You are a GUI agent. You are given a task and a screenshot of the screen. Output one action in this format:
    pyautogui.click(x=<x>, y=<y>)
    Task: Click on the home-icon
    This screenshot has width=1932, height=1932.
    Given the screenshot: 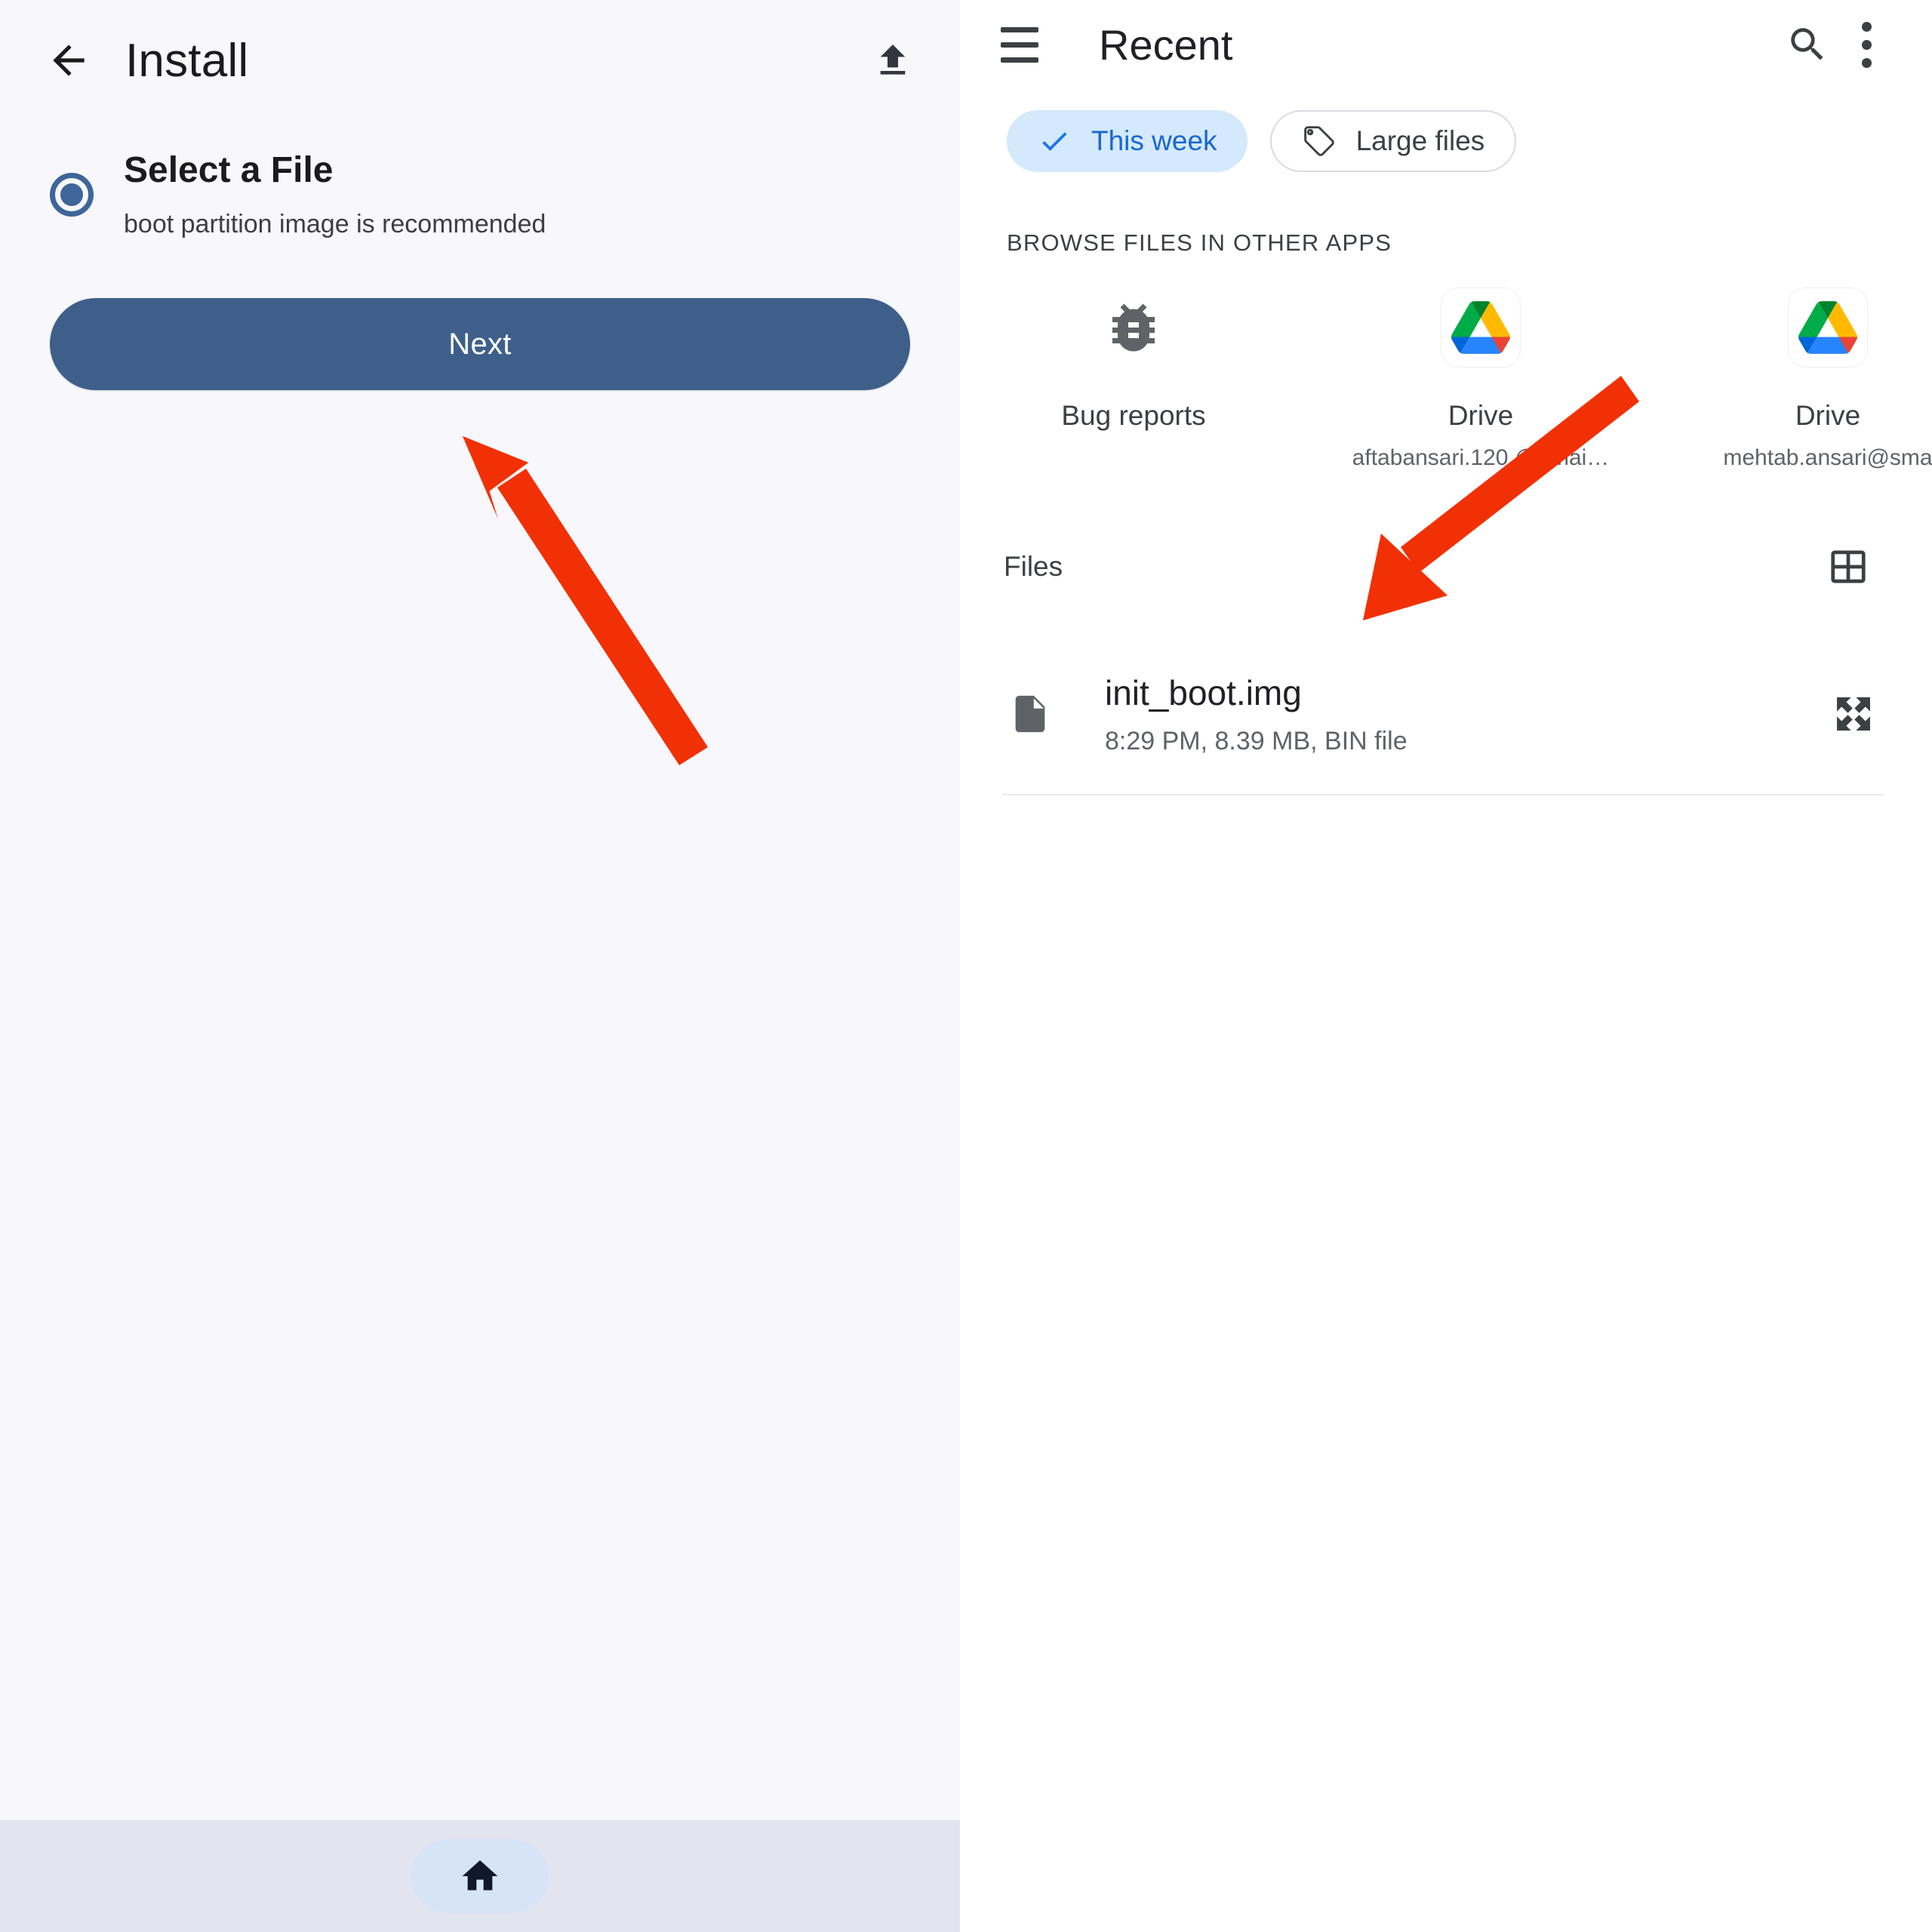 What is the action you would take?
    pyautogui.click(x=480, y=1875)
    